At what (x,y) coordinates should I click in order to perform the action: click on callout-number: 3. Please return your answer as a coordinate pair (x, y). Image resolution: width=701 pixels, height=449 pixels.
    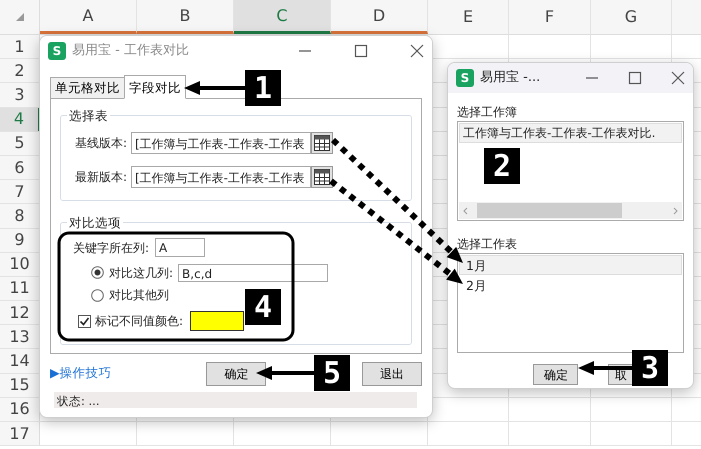
    Looking at the image, I should click on (650, 368).